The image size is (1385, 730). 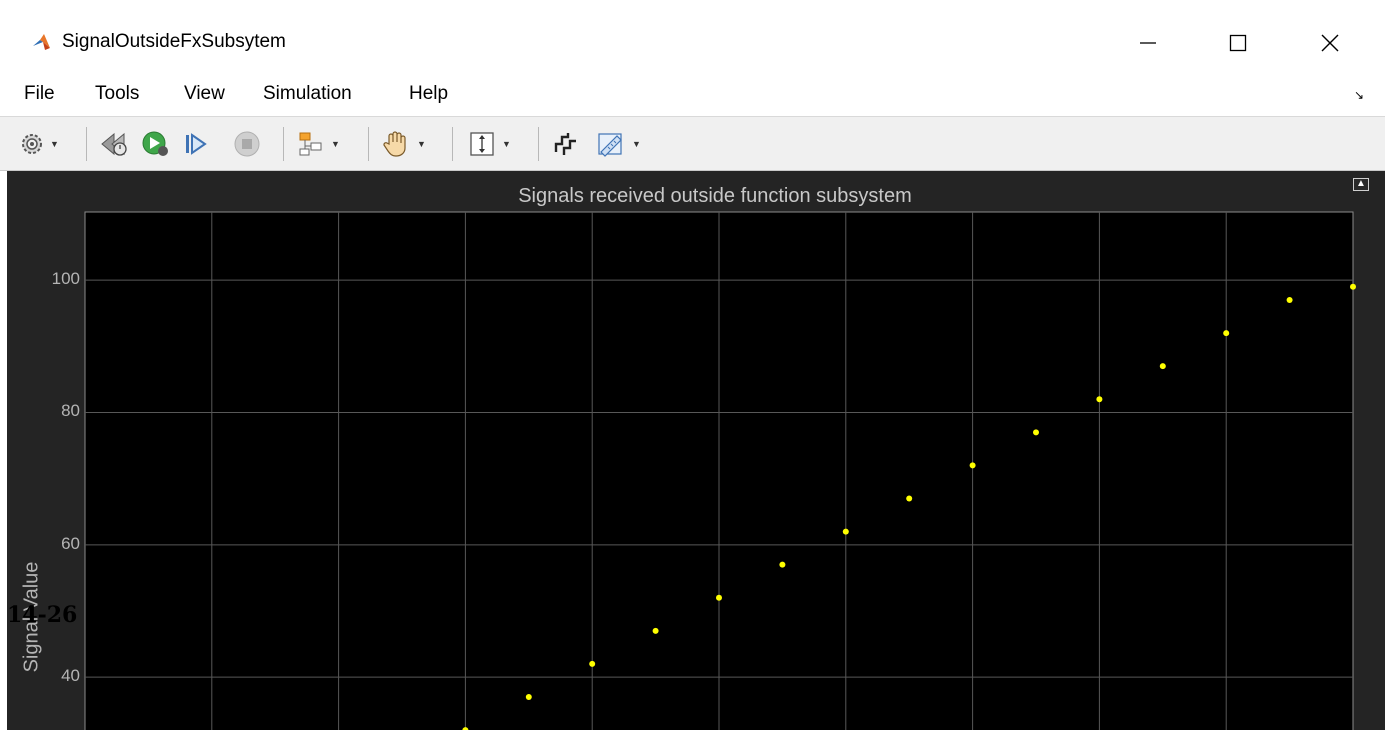 I want to click on y-tick-label: 100, so click(x=65, y=279).